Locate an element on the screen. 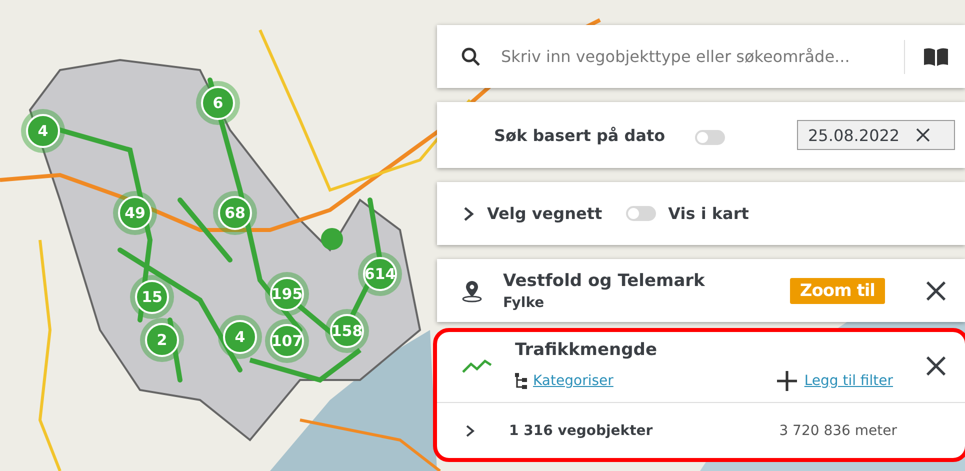 The width and height of the screenshot is (965, 471). hierarchy-icon is located at coordinates (521, 381).